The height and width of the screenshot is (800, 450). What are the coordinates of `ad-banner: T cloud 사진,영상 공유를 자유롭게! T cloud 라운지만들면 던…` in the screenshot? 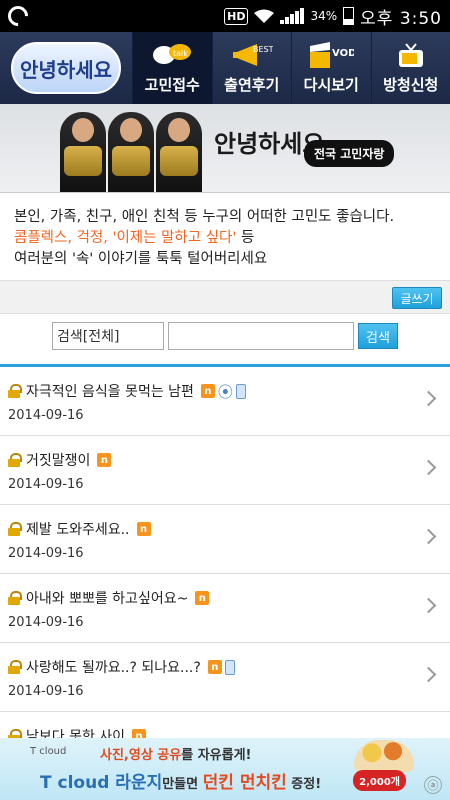 It's located at (225, 769).